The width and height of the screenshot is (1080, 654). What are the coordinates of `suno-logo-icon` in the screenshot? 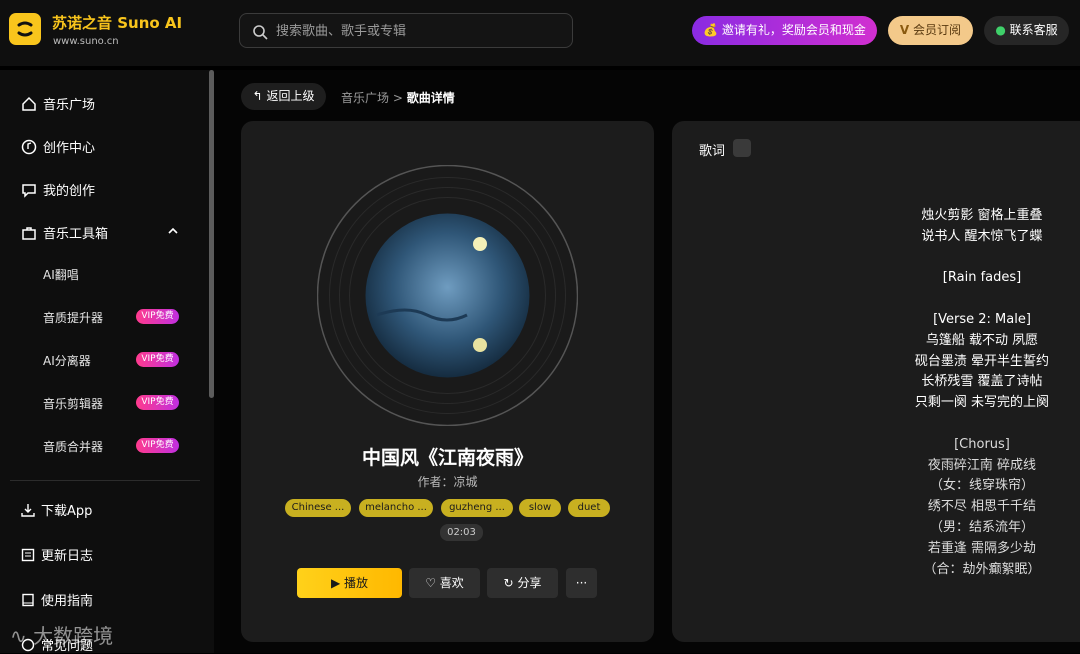 It's located at (25, 29).